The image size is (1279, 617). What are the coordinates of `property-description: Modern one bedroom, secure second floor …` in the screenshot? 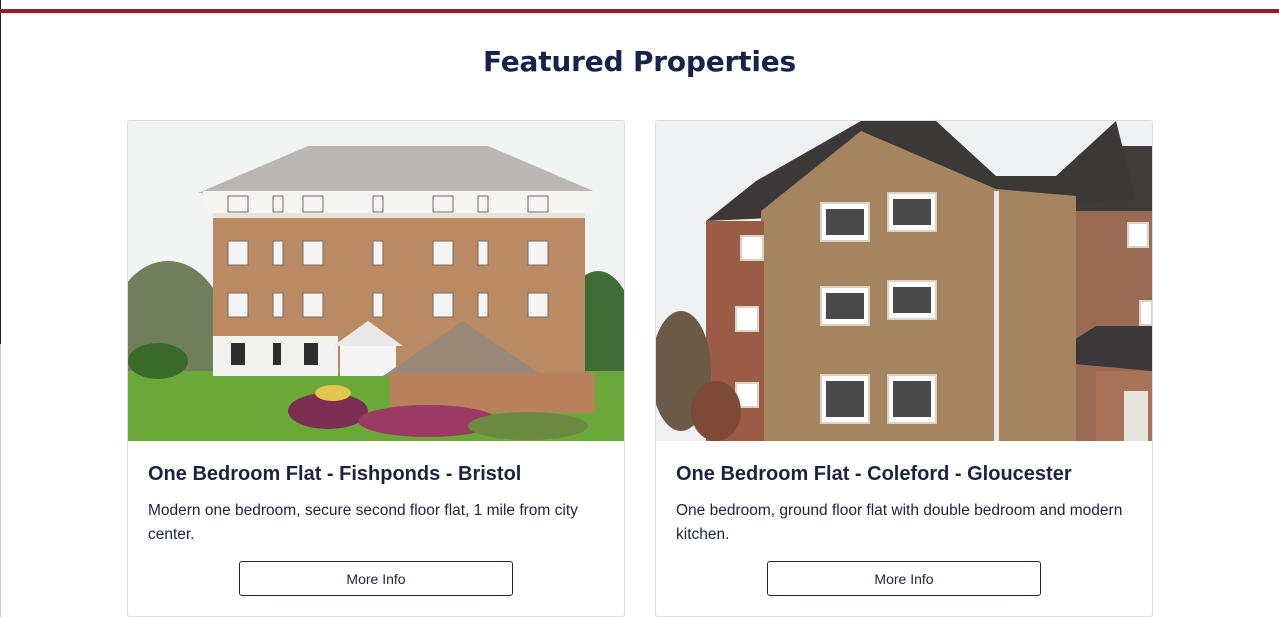 It's located at (363, 522).